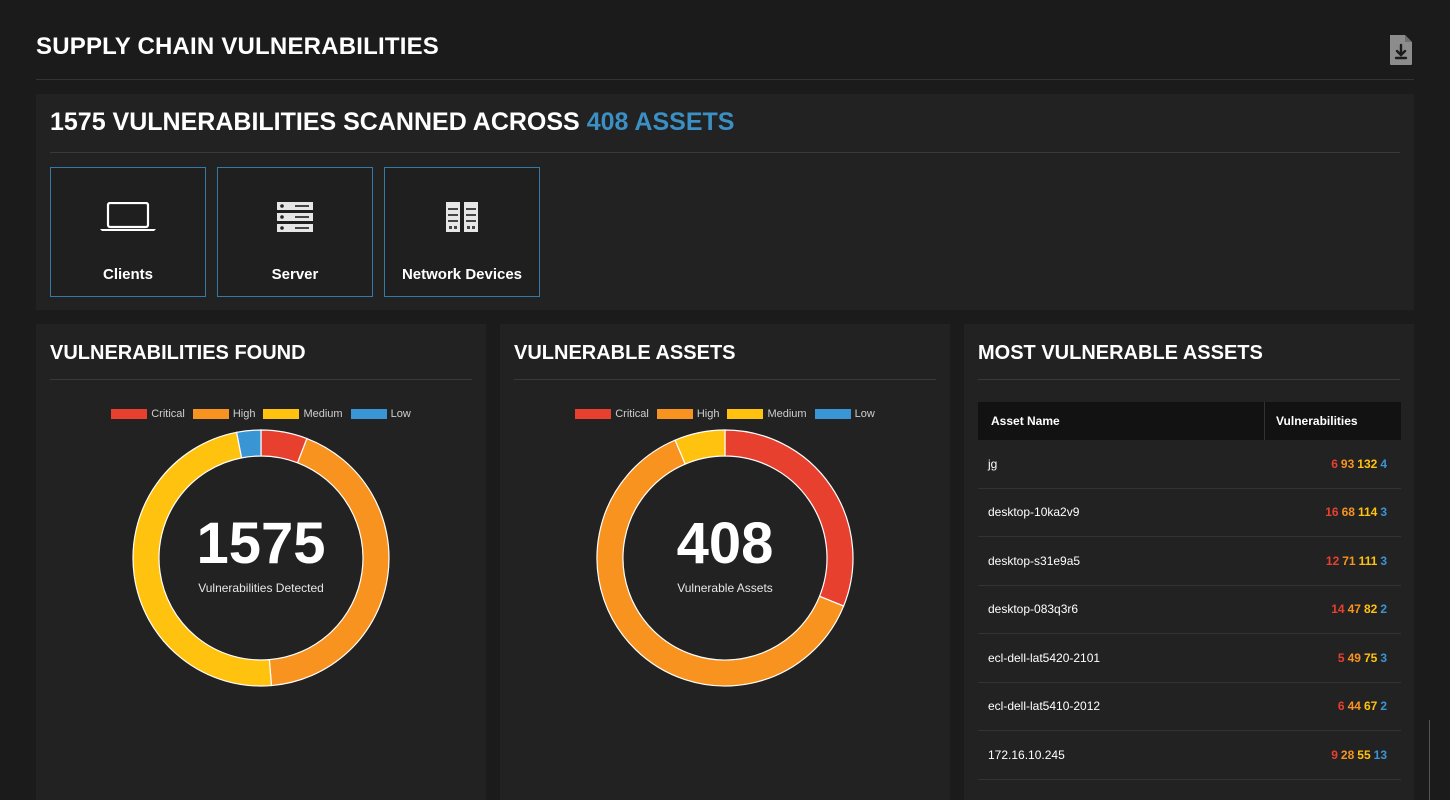  What do you see at coordinates (1189, 707) in the screenshot?
I see `table-row: ecl-dell-lat5410-2012 6 44 67 2` at bounding box center [1189, 707].